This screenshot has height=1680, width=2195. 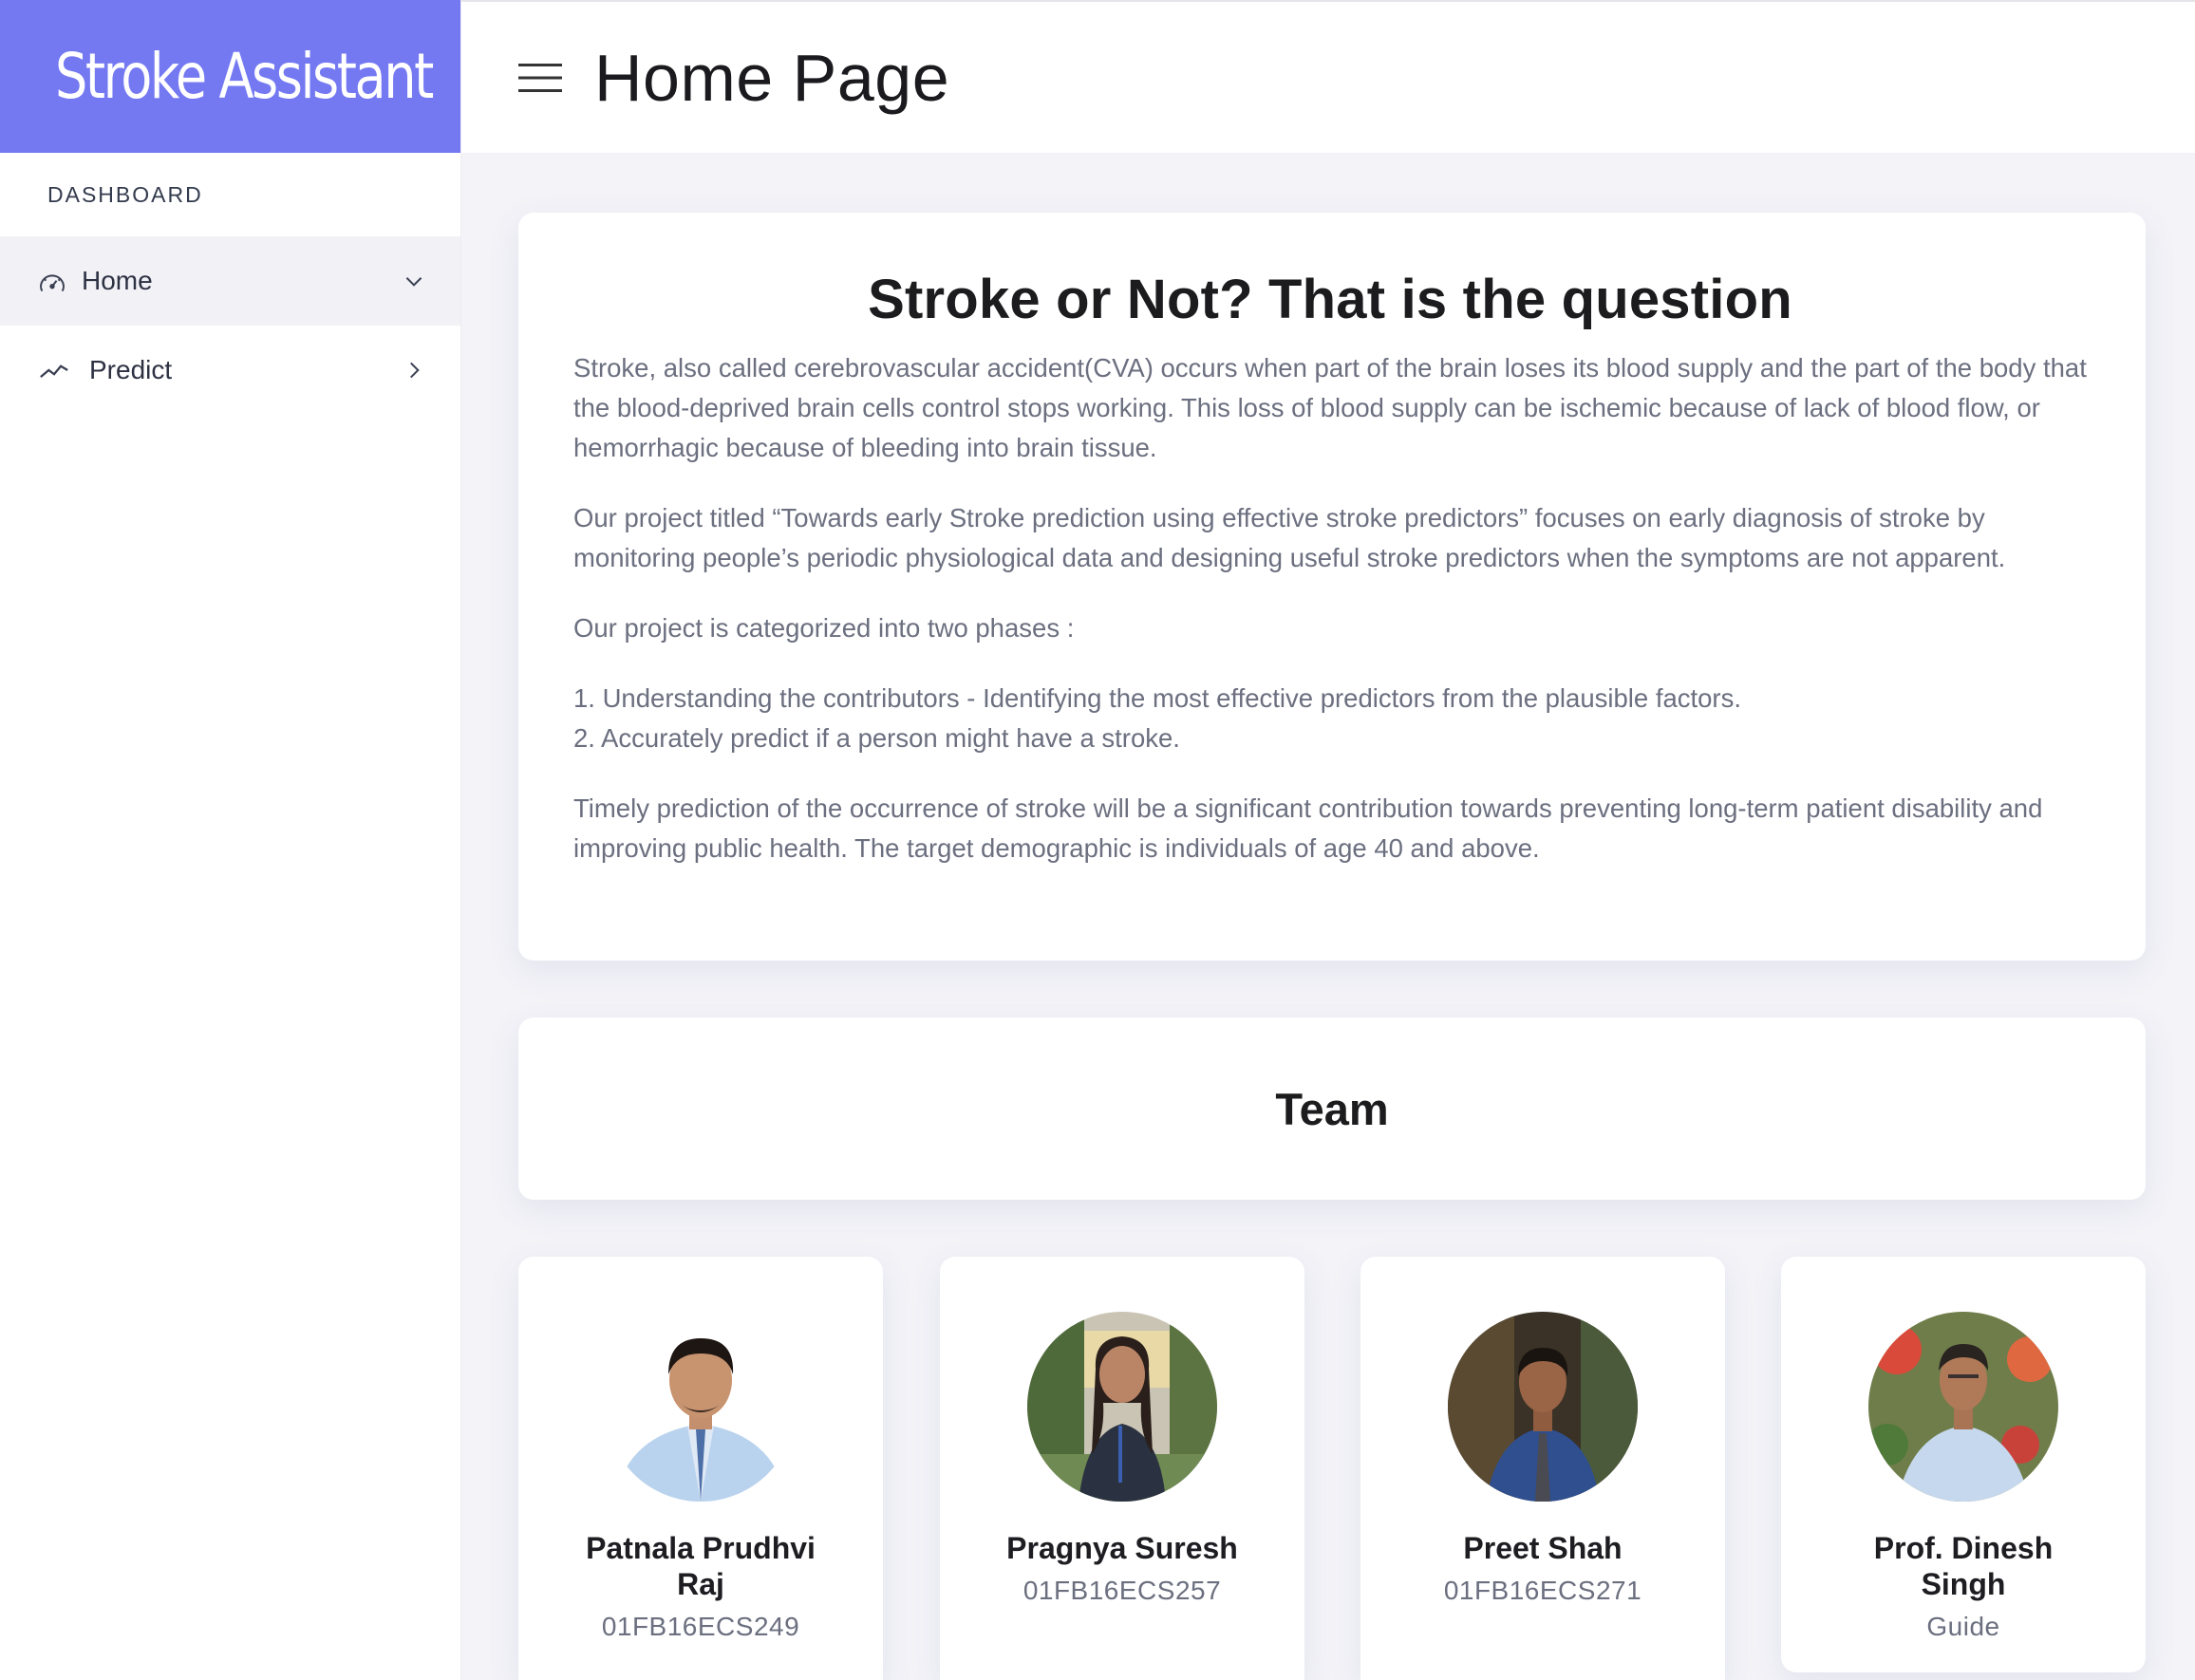 I want to click on member-id: 01FB16ECS271, so click(x=1542, y=1590).